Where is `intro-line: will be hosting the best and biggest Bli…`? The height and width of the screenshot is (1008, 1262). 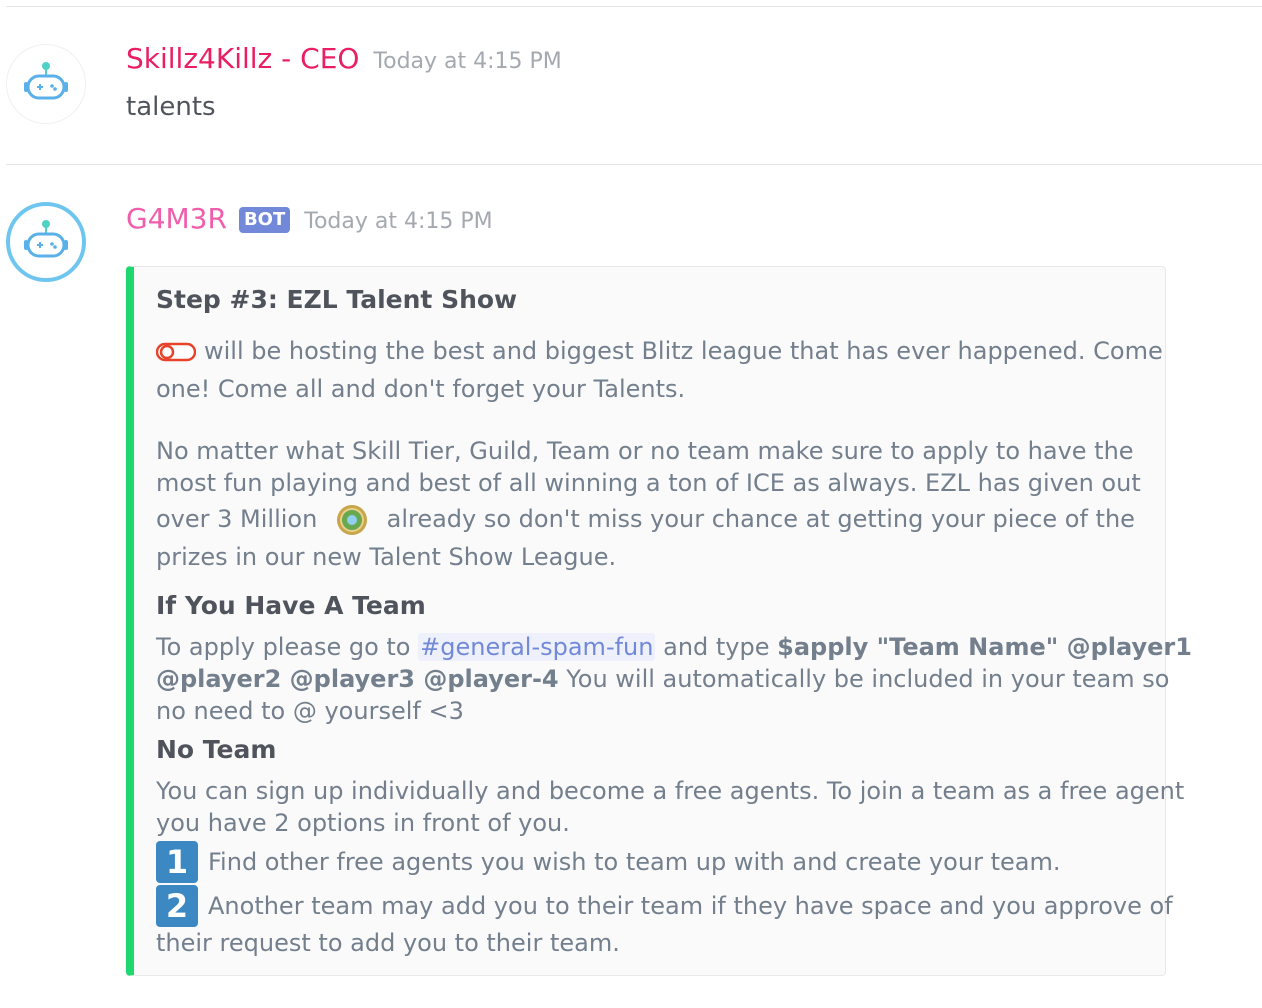 intro-line: will be hosting the best and biggest Bli… is located at coordinates (659, 351).